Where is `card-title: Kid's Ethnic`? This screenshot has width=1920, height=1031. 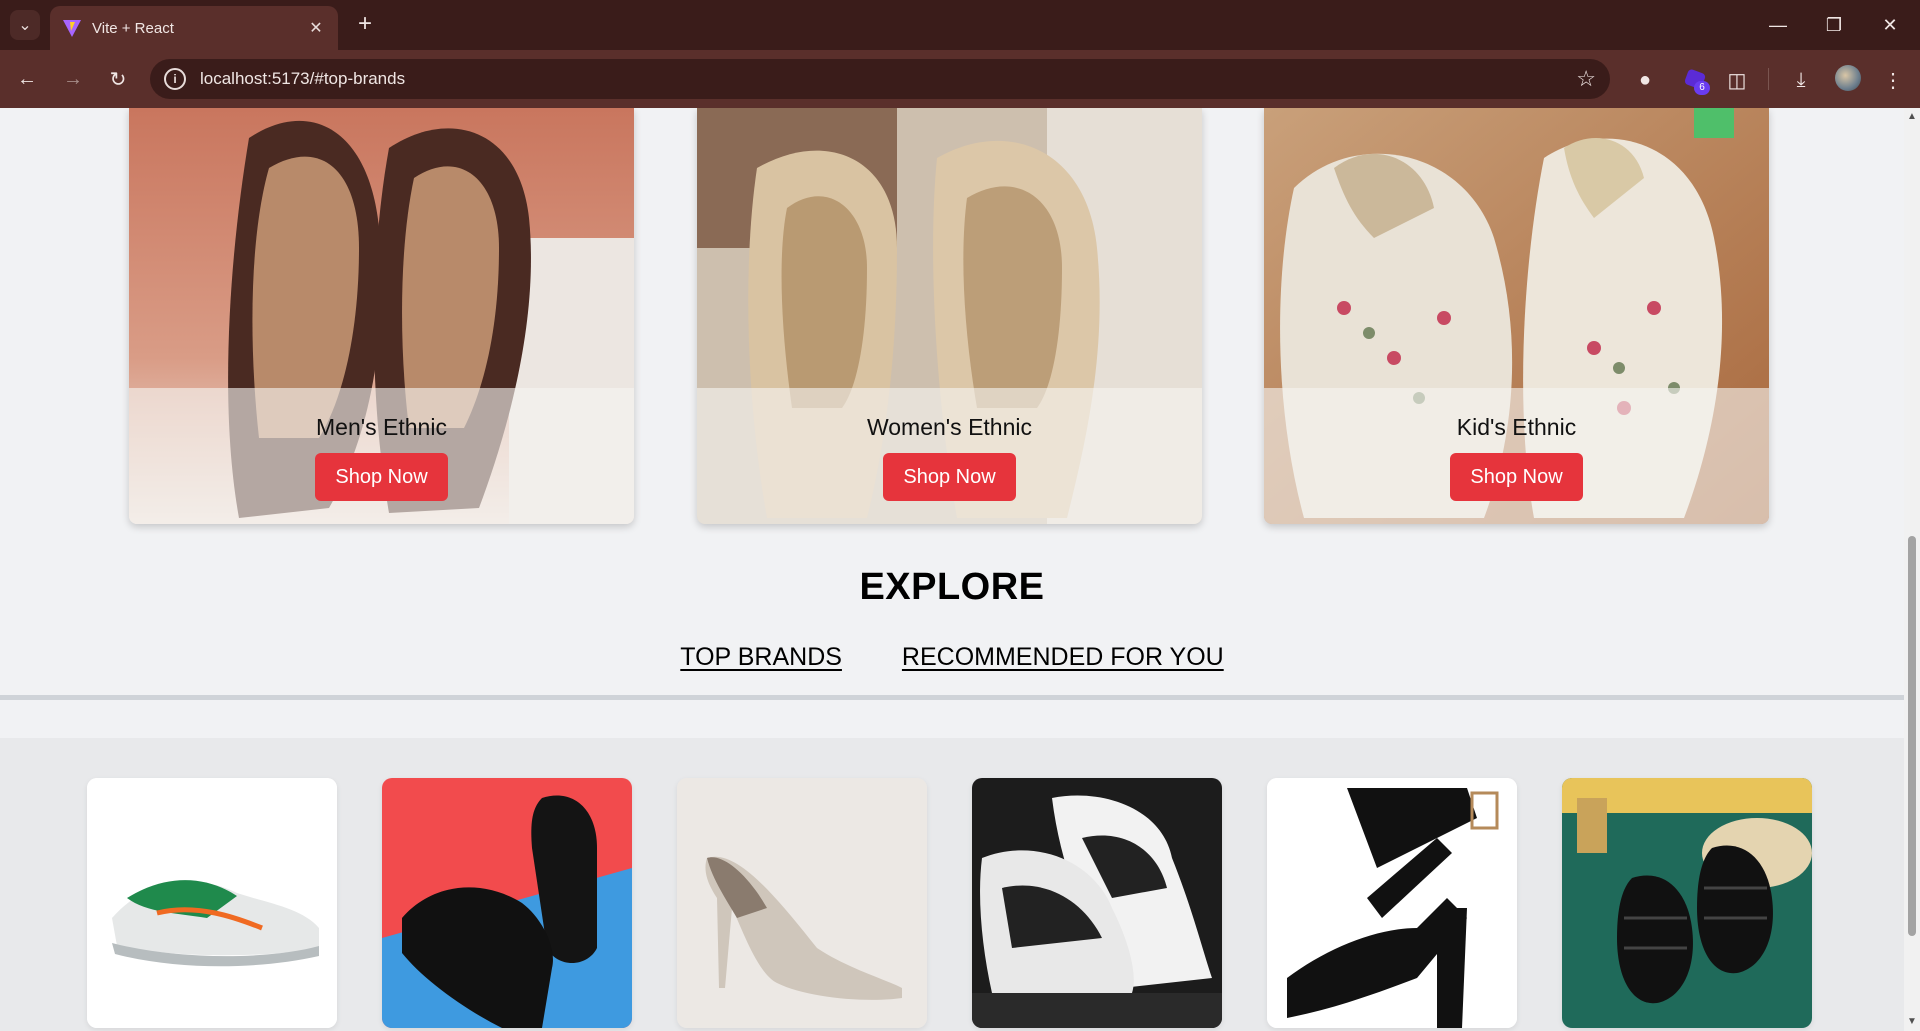
card-title: Kid's Ethnic is located at coordinates (1516, 427).